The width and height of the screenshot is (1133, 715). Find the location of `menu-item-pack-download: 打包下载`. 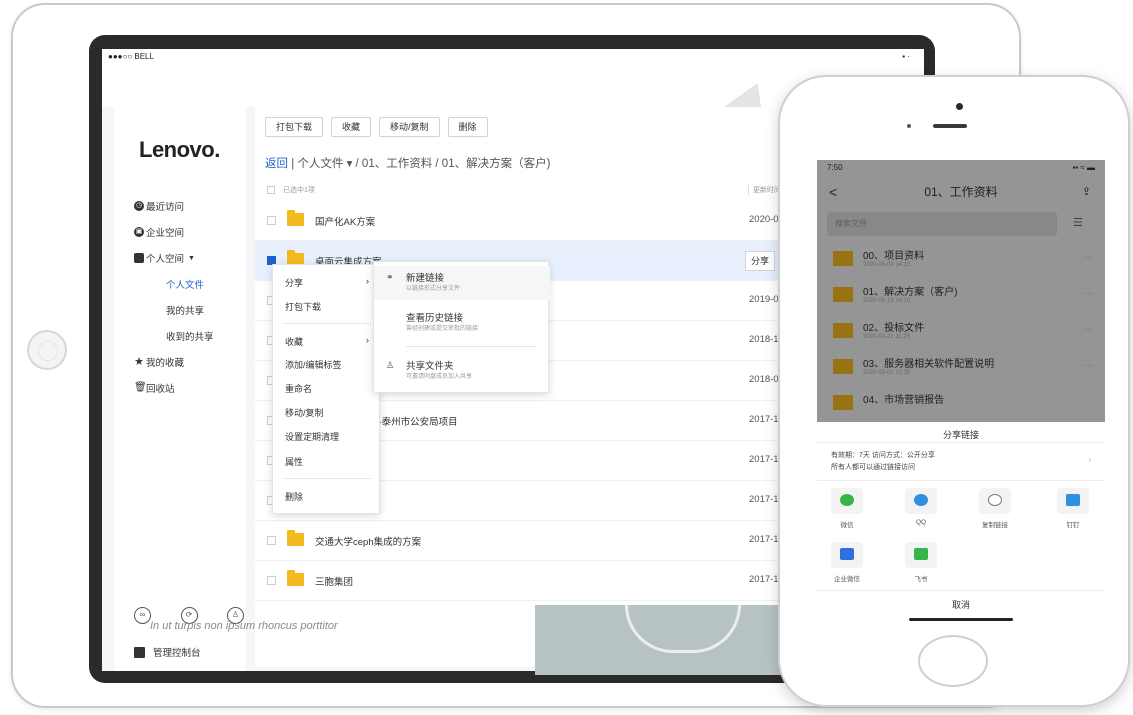

menu-item-pack-download: 打包下载 is located at coordinates (303, 306).